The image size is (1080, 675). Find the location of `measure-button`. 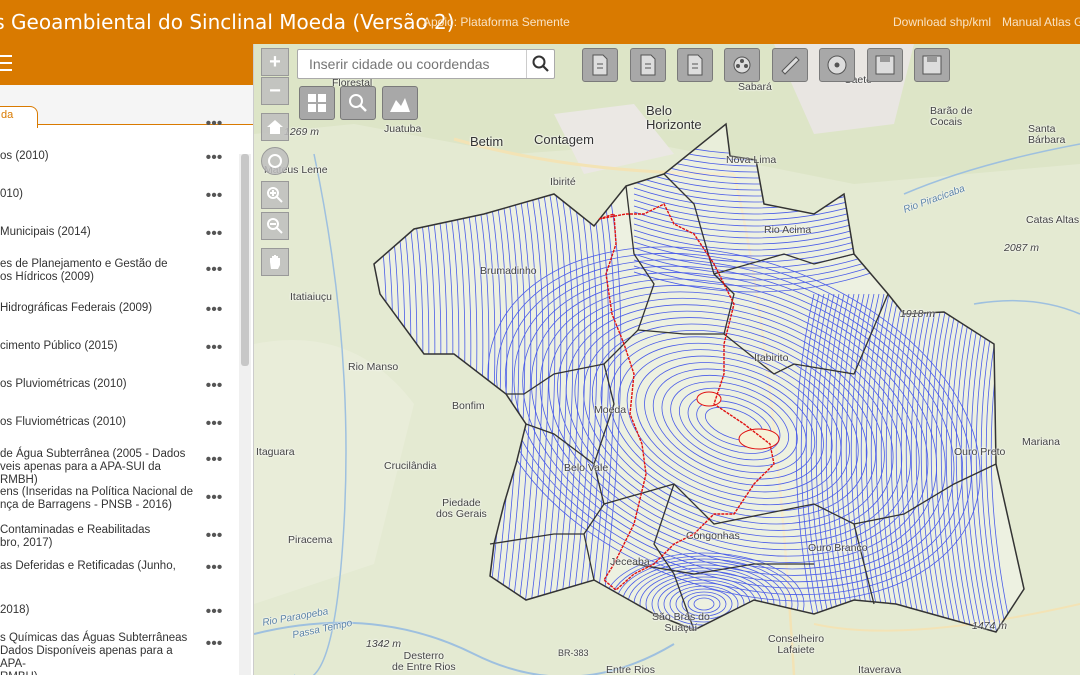

measure-button is located at coordinates (790, 65).